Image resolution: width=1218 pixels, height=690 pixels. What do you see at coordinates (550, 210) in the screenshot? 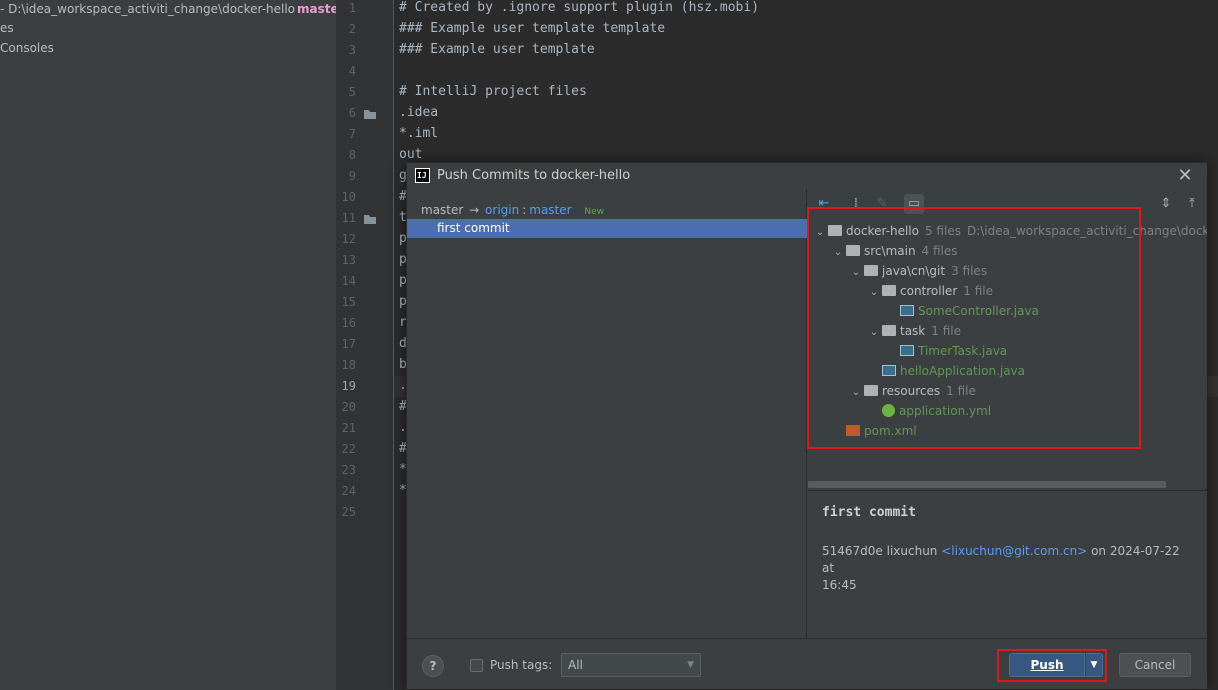
I see `remote-branch-link: master` at bounding box center [550, 210].